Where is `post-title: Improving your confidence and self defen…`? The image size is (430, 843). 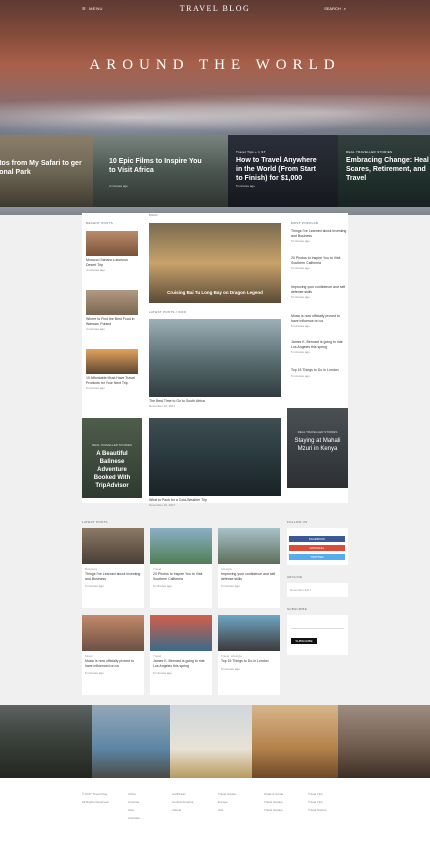
post-title: Improving your confidence and self defen… is located at coordinates (249, 576).